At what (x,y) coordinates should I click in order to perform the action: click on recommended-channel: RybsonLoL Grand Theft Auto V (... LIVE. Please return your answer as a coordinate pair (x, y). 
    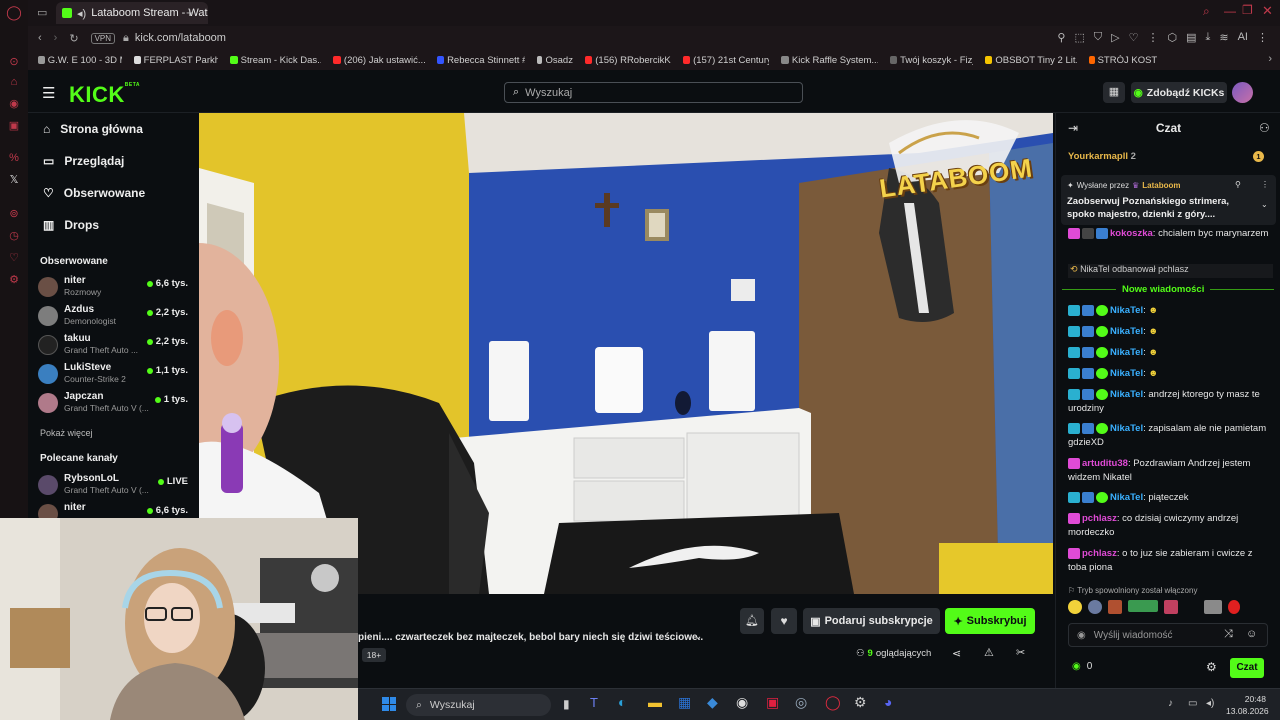
    Looking at the image, I should click on (118, 487).